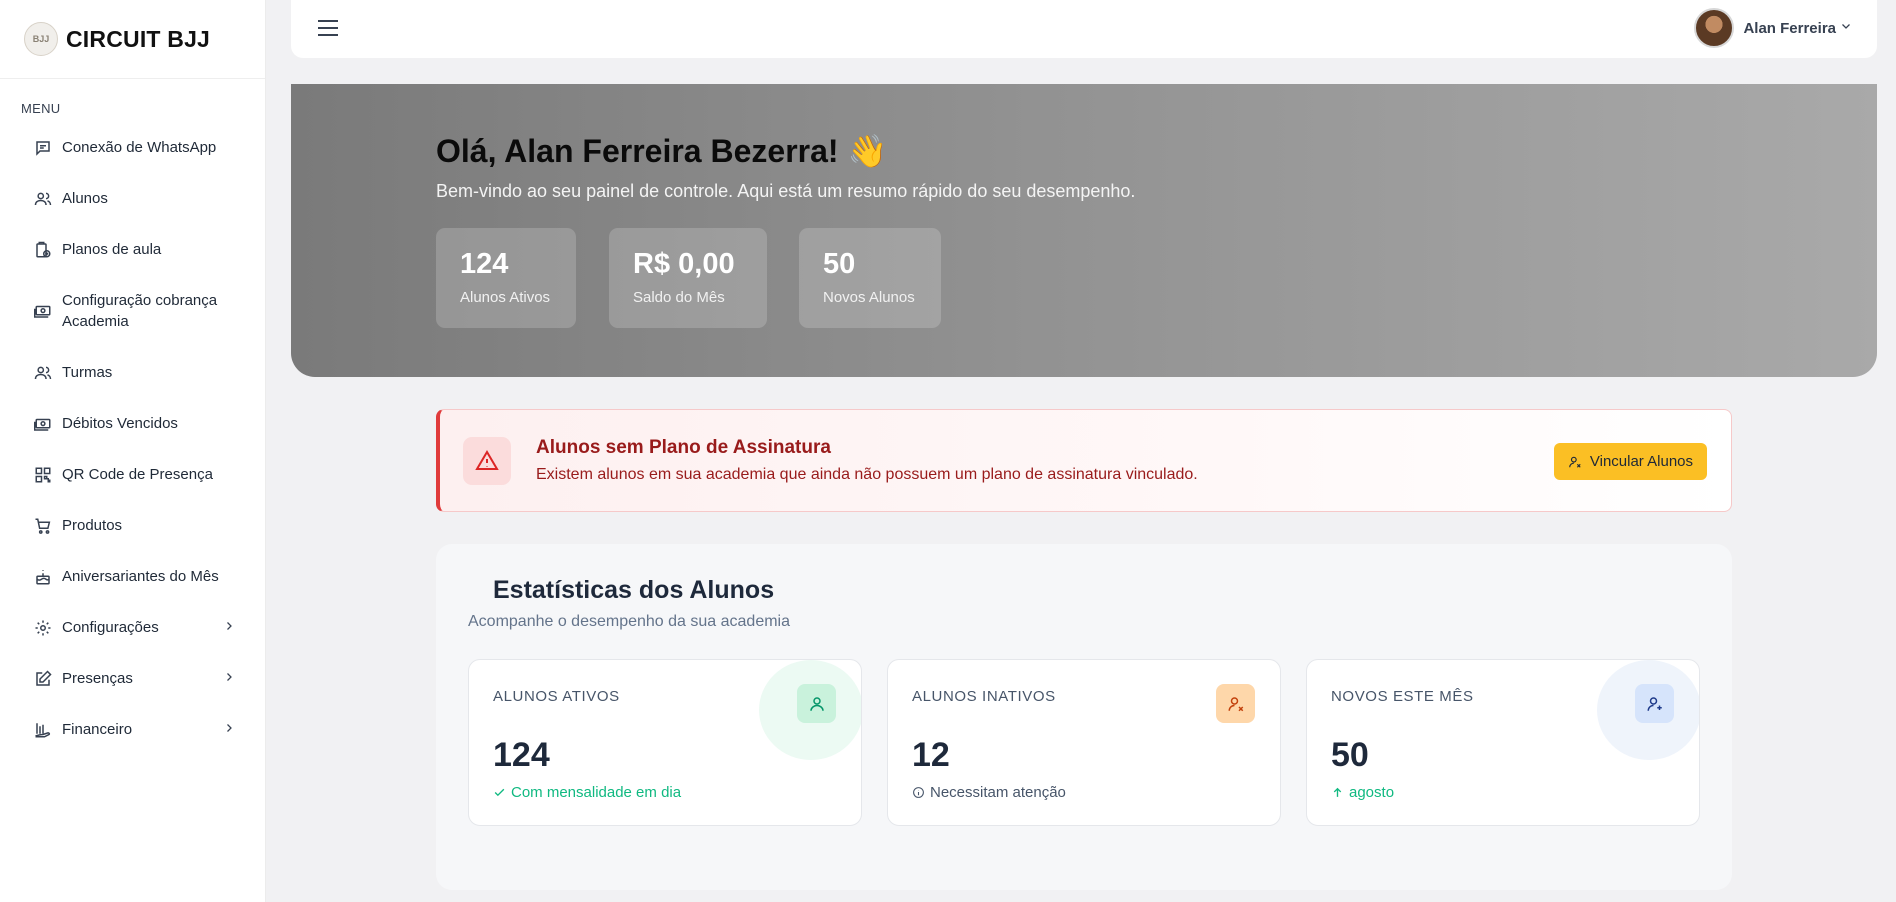  I want to click on sidebar-item-label: Débitos Vencidos, so click(120, 423).